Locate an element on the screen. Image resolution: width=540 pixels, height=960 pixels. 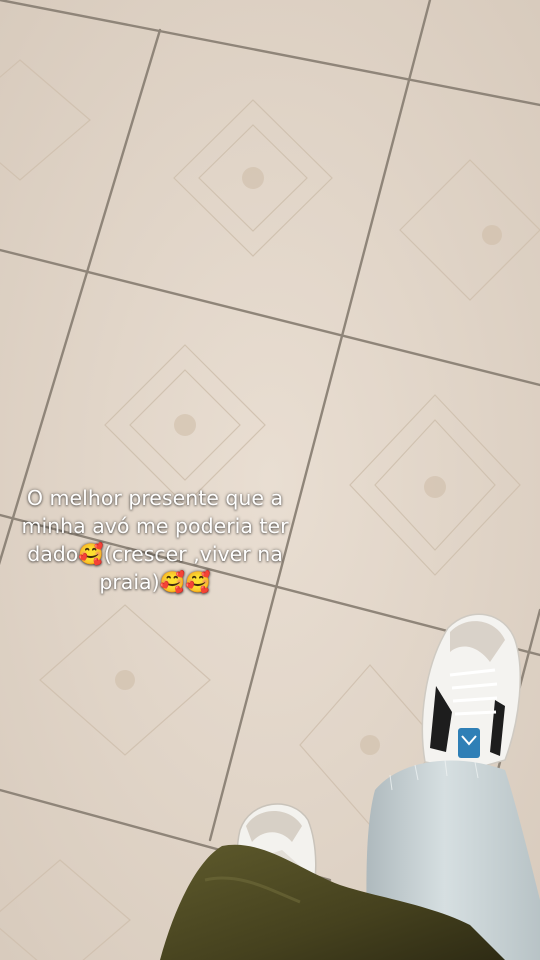
caption-line: dado🥰(crescer ,viver na is located at coordinates (155, 554).